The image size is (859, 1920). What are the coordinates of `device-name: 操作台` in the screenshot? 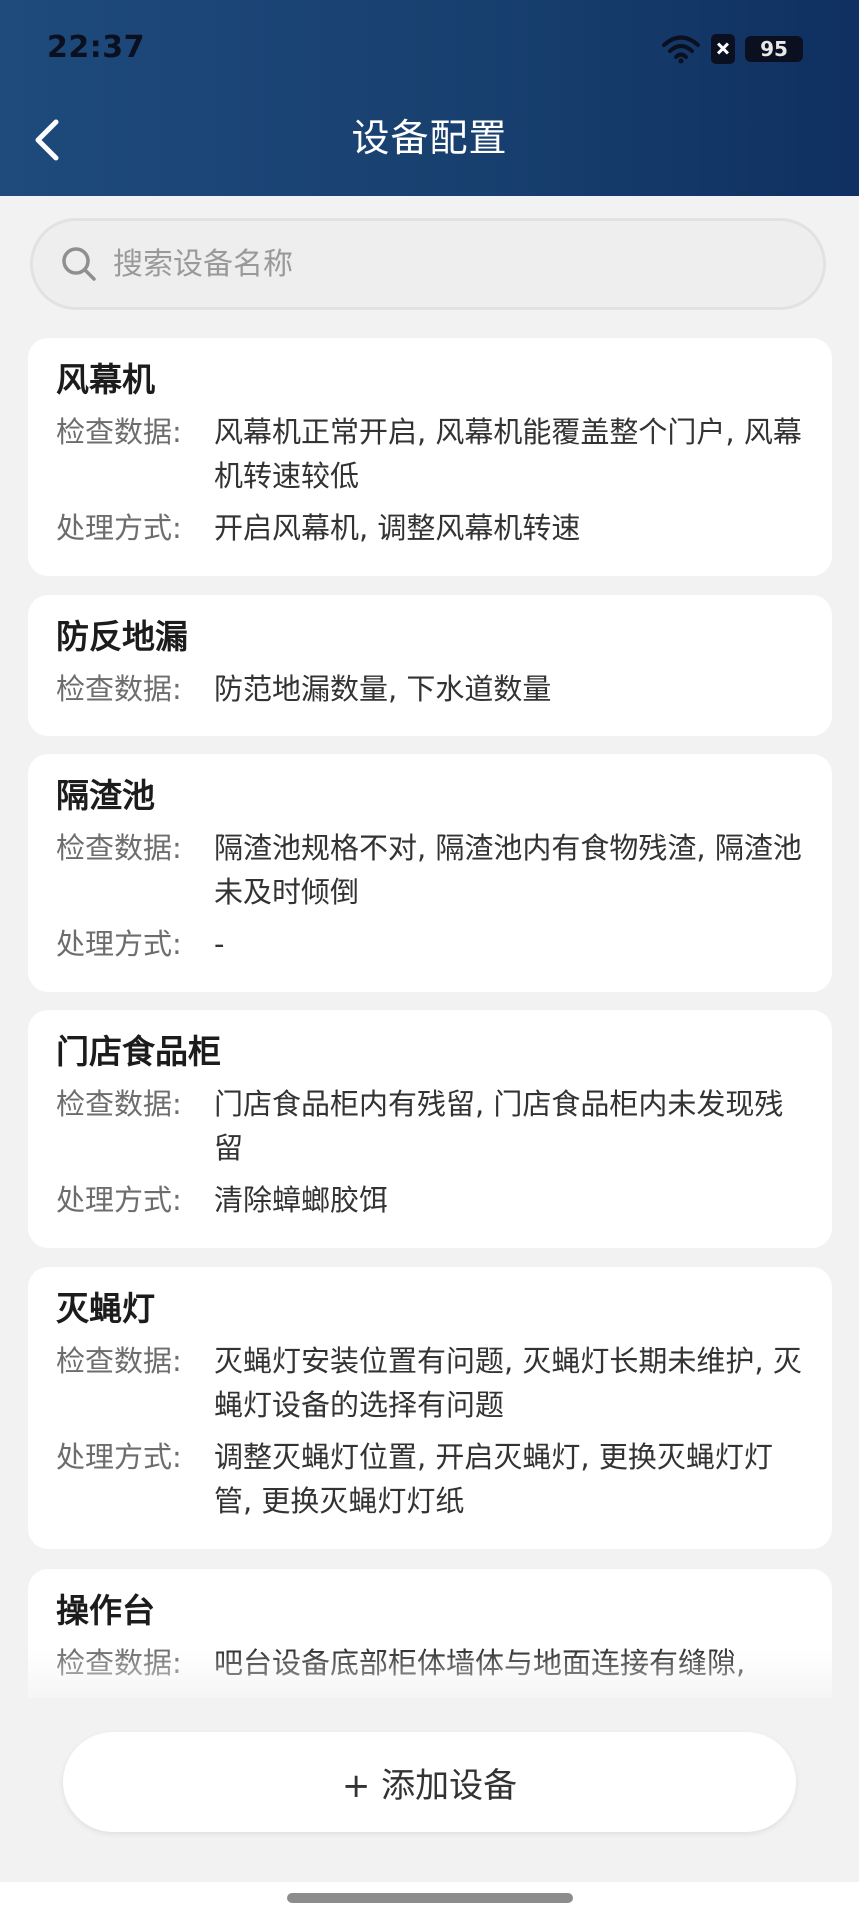 It's located at (105, 1610).